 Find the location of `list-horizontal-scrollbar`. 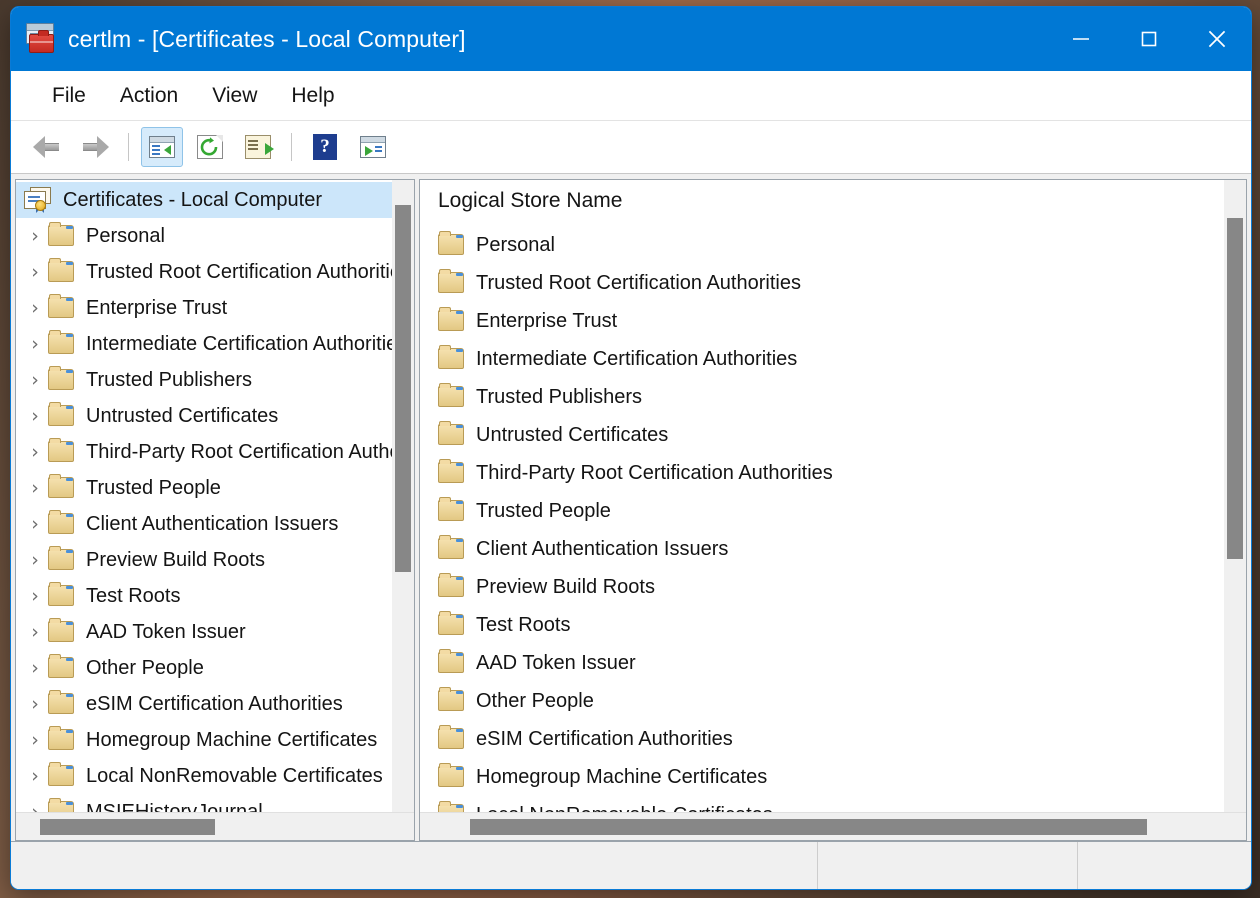

list-horizontal-scrollbar is located at coordinates (833, 826).